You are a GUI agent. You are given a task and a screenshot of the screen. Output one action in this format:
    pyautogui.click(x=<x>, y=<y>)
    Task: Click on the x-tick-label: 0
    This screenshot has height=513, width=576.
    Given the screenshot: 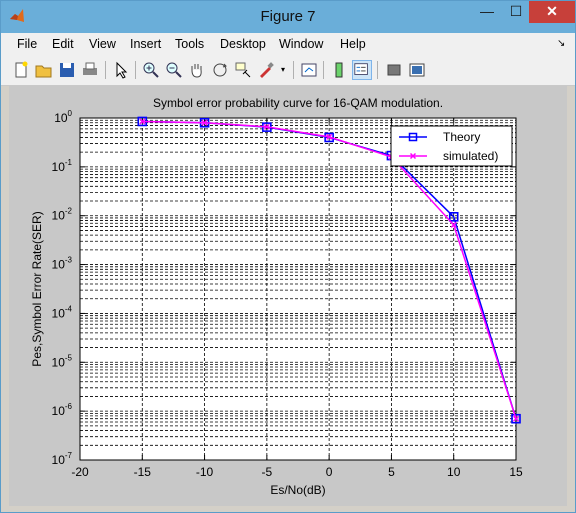 What is the action you would take?
    pyautogui.click(x=329, y=472)
    